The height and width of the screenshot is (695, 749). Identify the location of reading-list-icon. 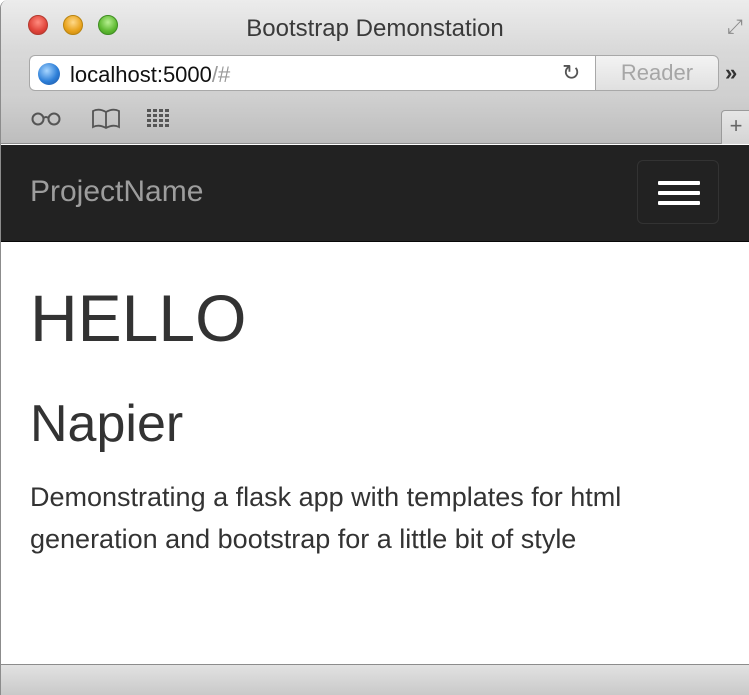
(46, 121).